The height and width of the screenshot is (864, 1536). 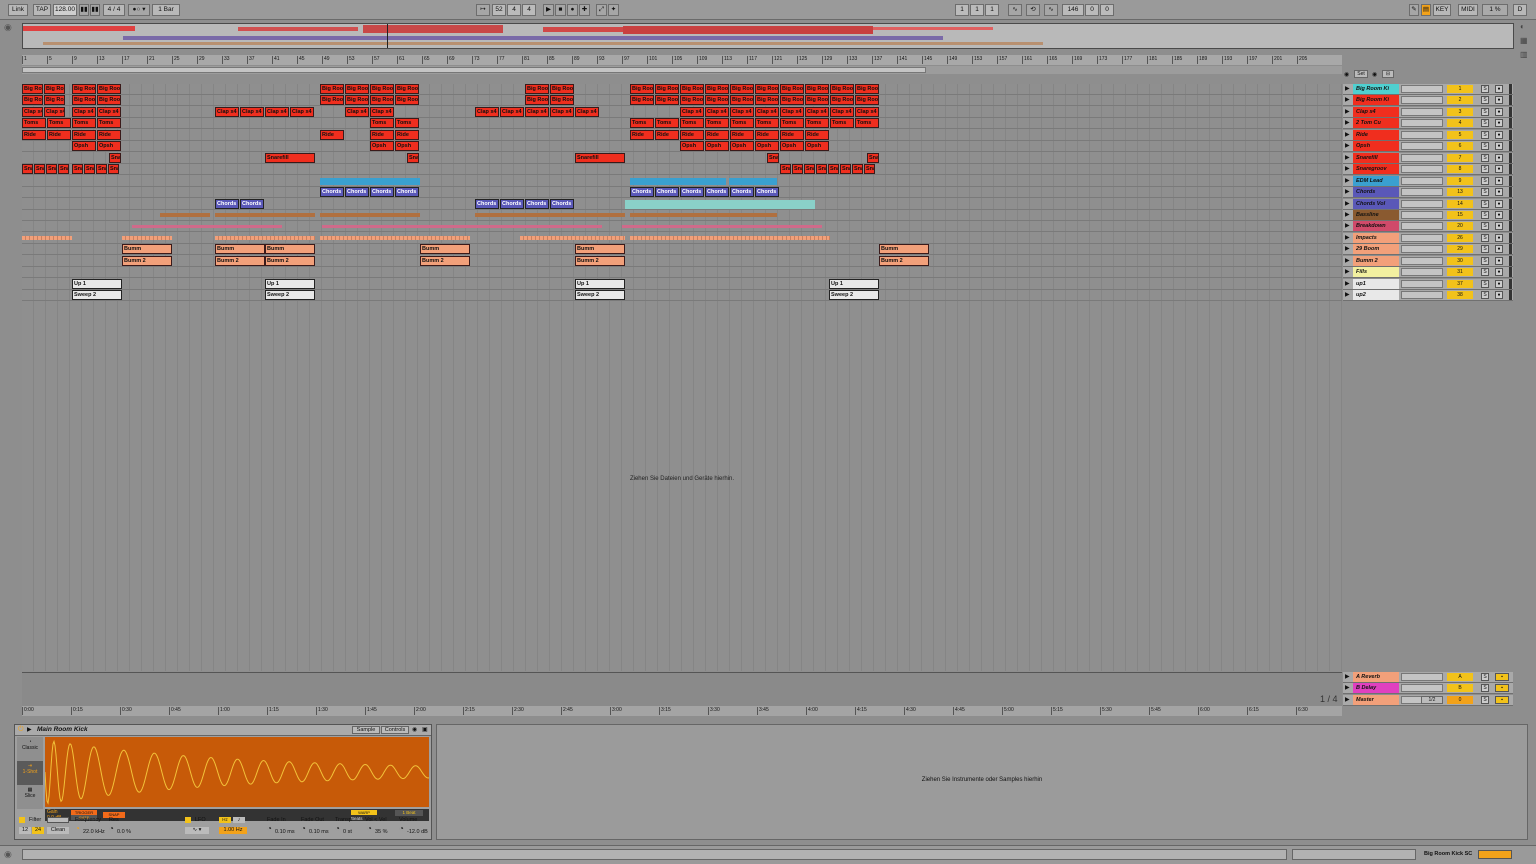 I want to click on loop-icon: ⟲, so click(x=1033, y=10).